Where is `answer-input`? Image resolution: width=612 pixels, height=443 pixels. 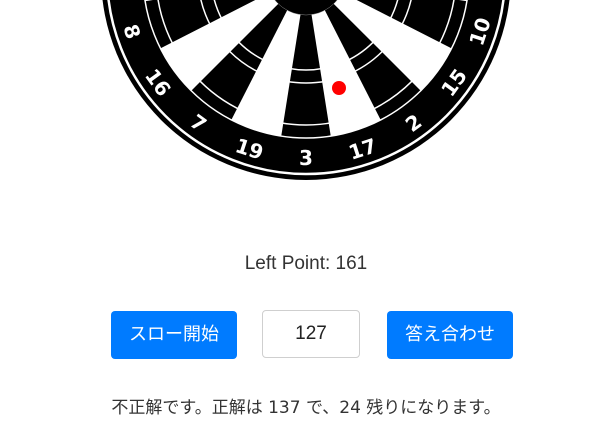 answer-input is located at coordinates (311, 334).